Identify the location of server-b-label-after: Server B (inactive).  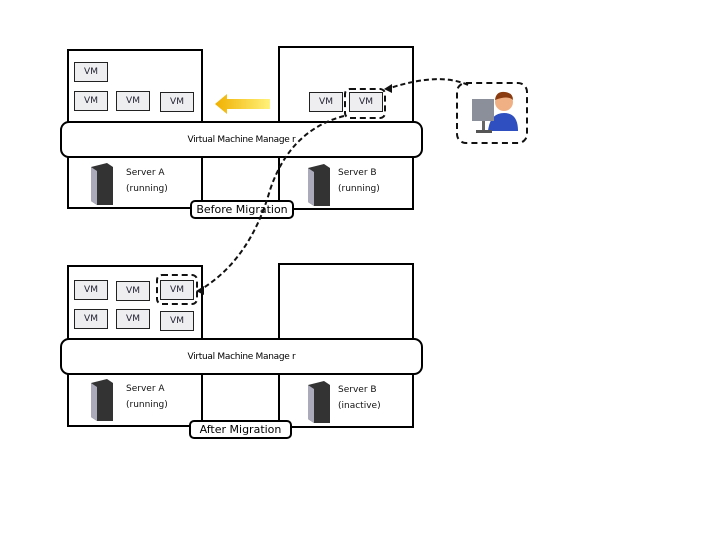
(359, 398).